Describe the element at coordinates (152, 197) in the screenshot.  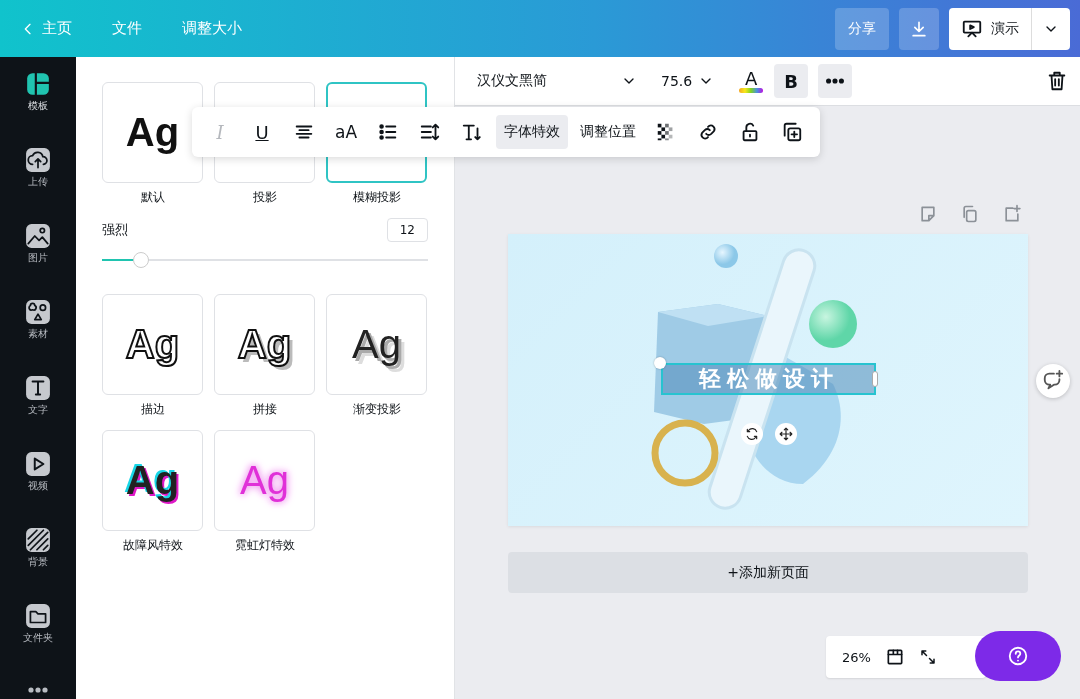
I see `effect-label: 默认` at that location.